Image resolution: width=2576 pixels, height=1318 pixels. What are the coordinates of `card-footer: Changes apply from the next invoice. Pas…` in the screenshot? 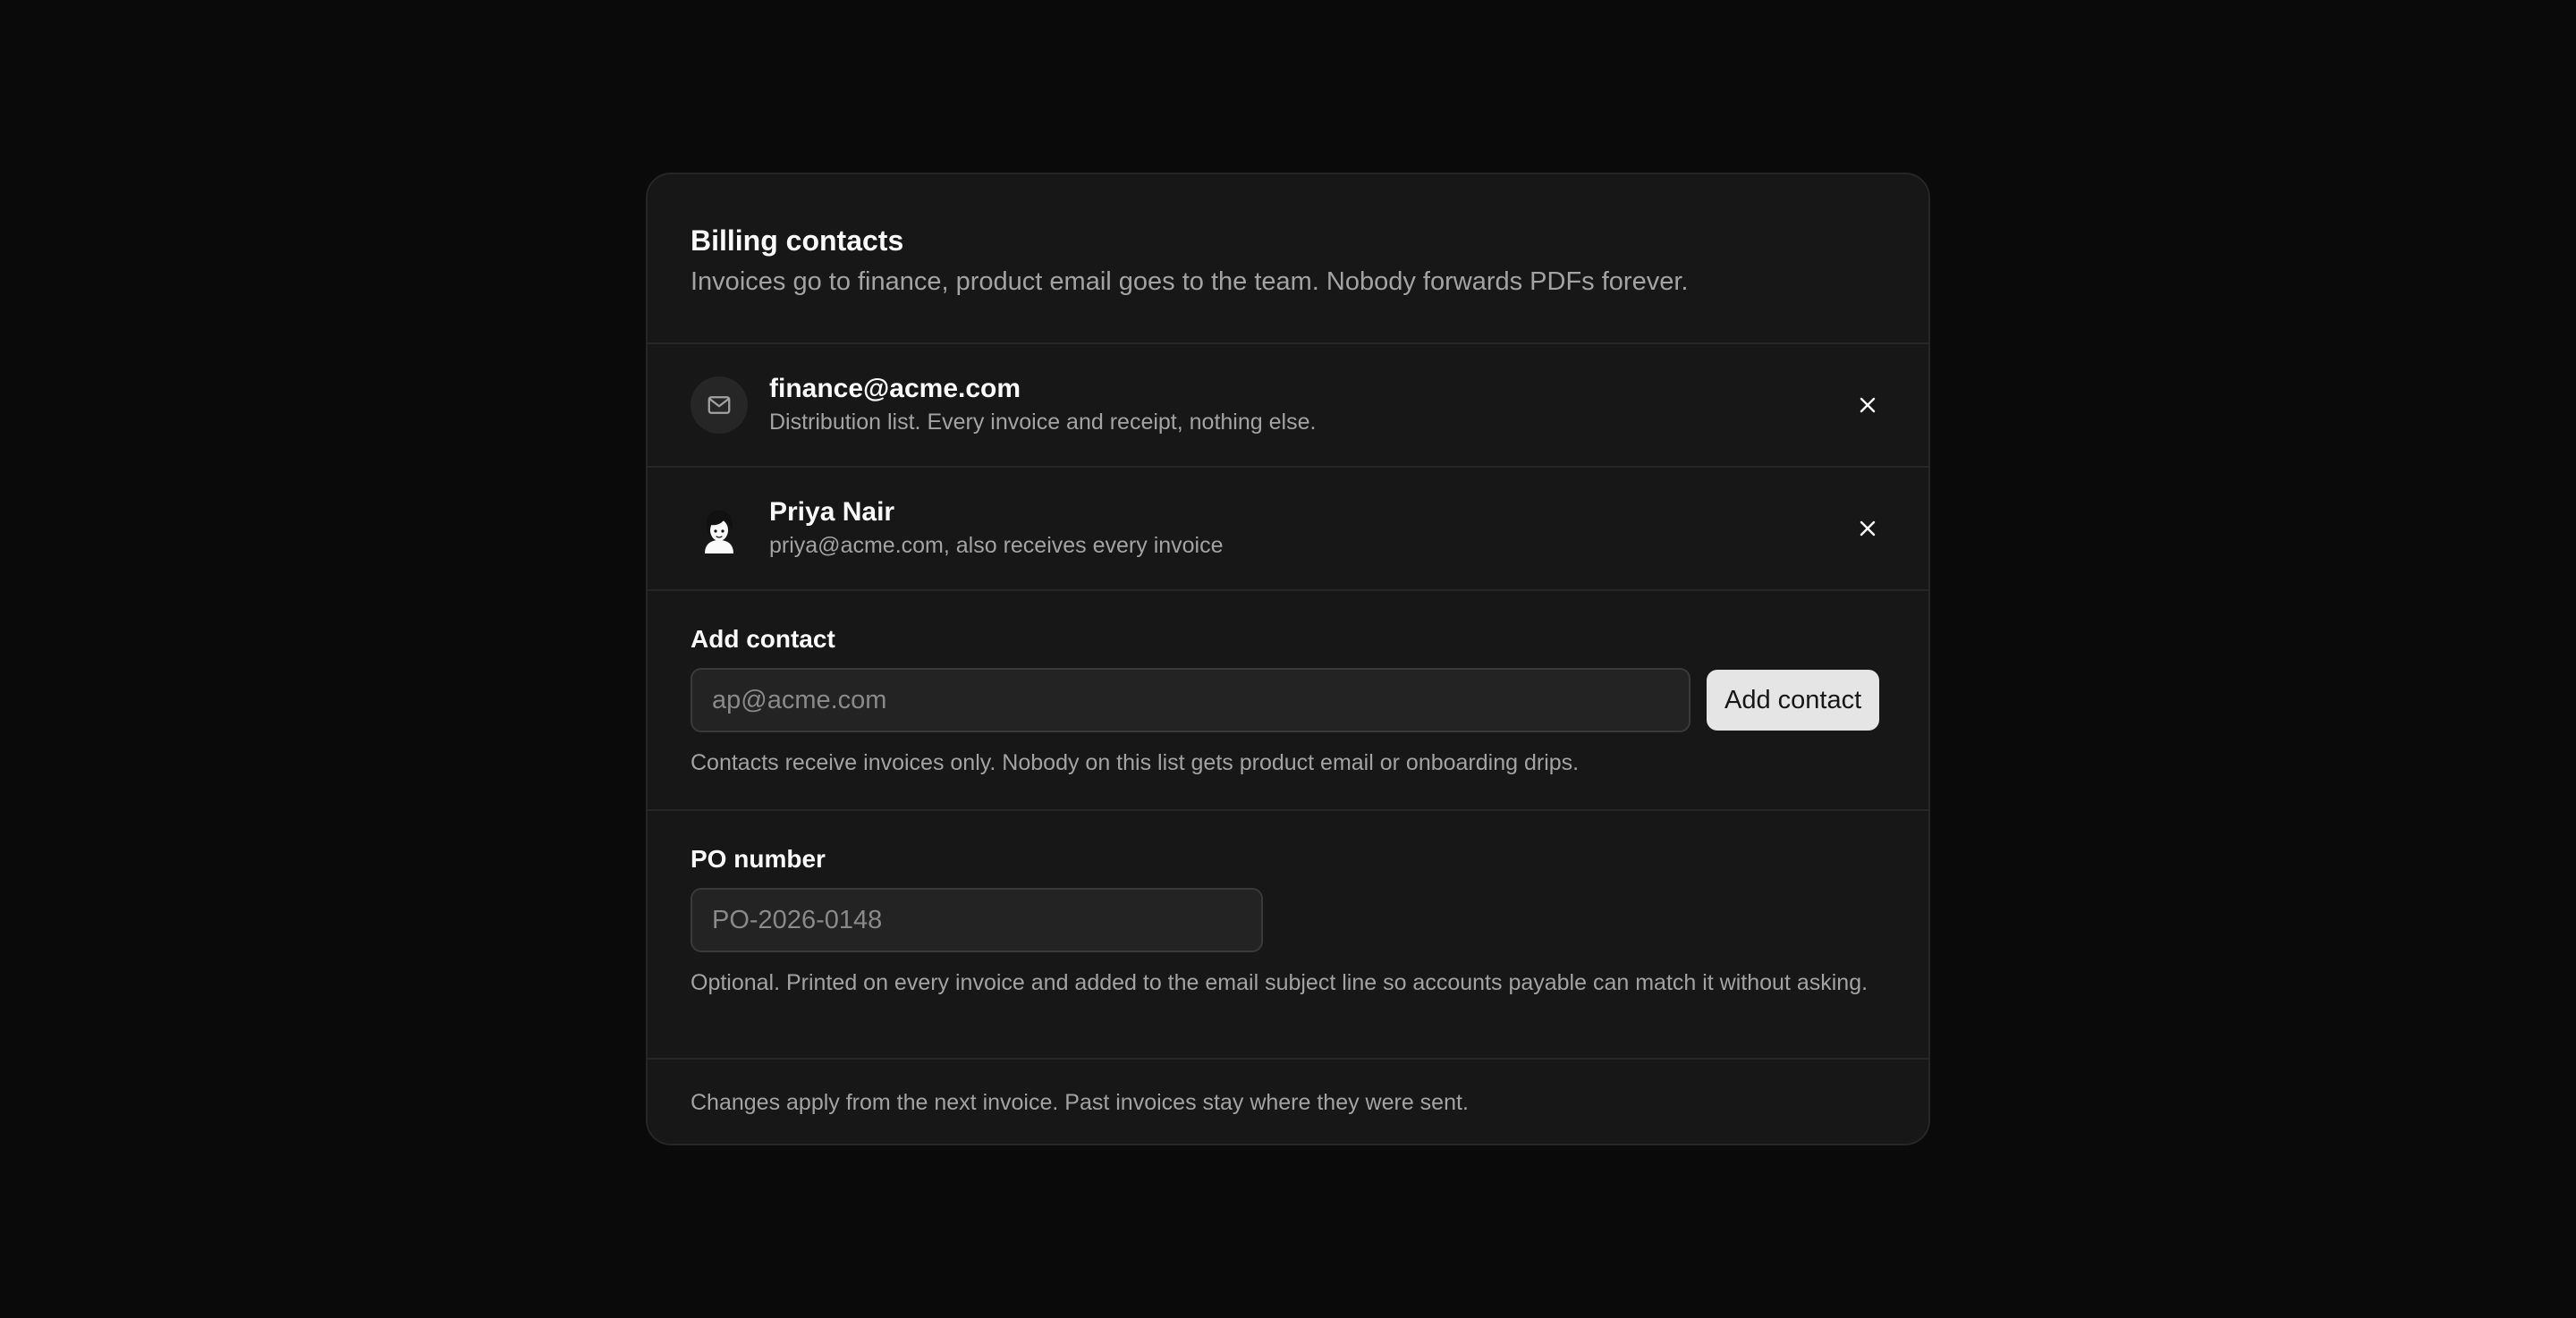 It's located at (1288, 1102).